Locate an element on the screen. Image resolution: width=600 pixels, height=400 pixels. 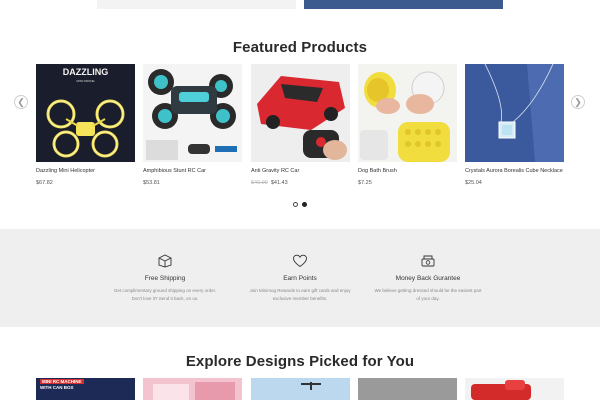
product-image: DAZZLING MINI DRONE is located at coordinates (85, 113).